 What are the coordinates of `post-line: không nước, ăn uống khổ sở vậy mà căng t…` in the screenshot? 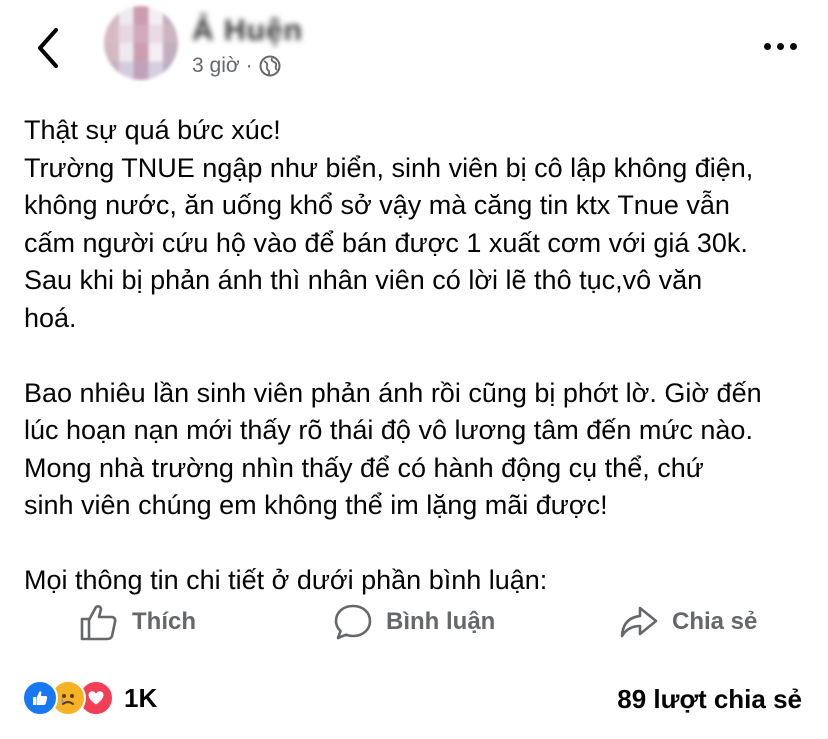 It's located at (377, 205).